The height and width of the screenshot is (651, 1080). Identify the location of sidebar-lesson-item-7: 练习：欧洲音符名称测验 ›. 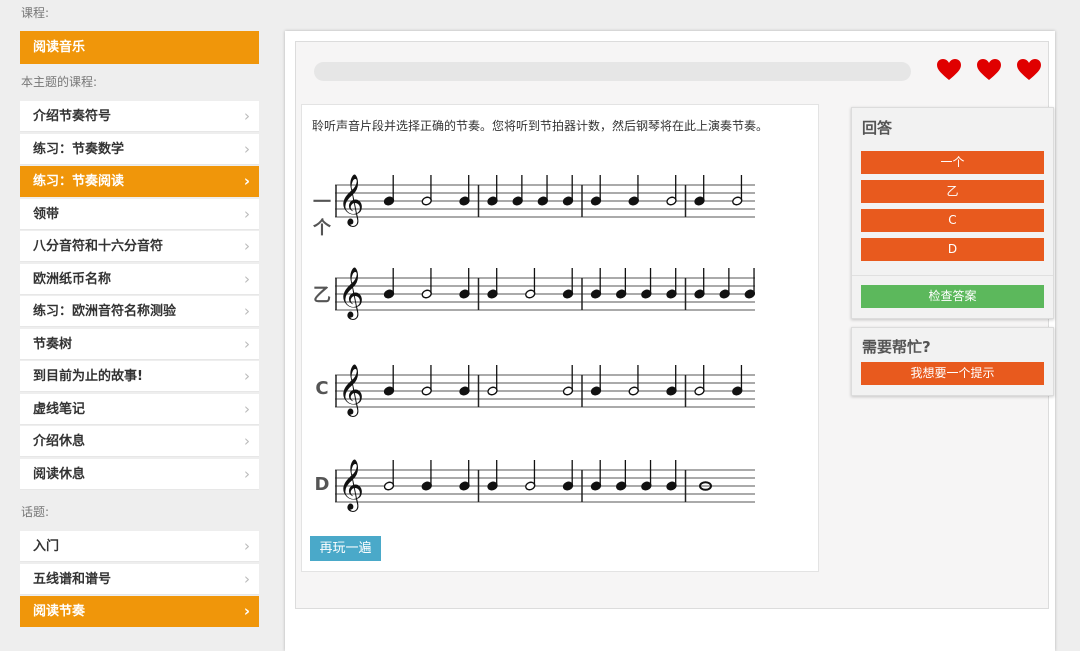
(139, 311).